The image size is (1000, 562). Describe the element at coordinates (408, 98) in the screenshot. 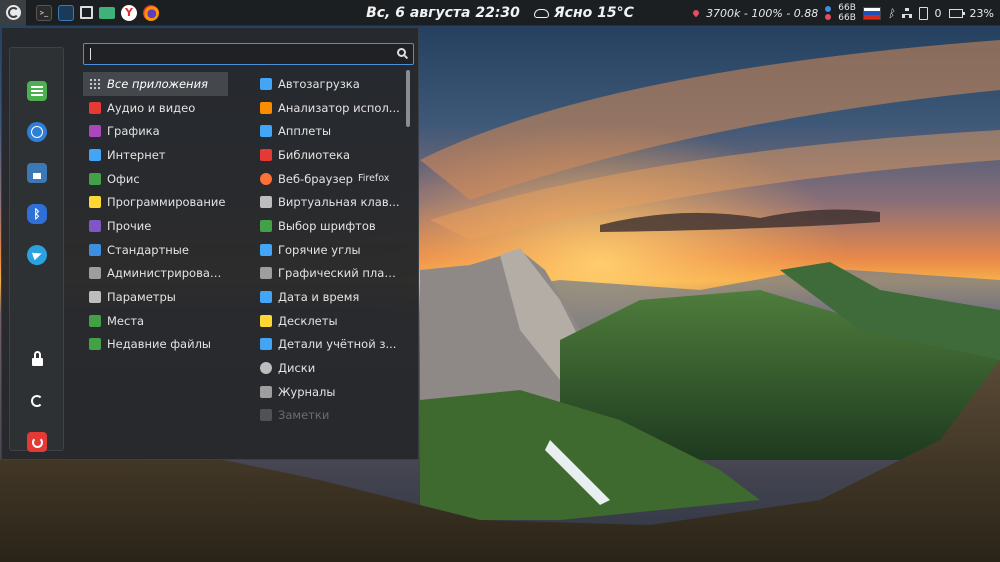

I see `app-list-scrollbar` at that location.